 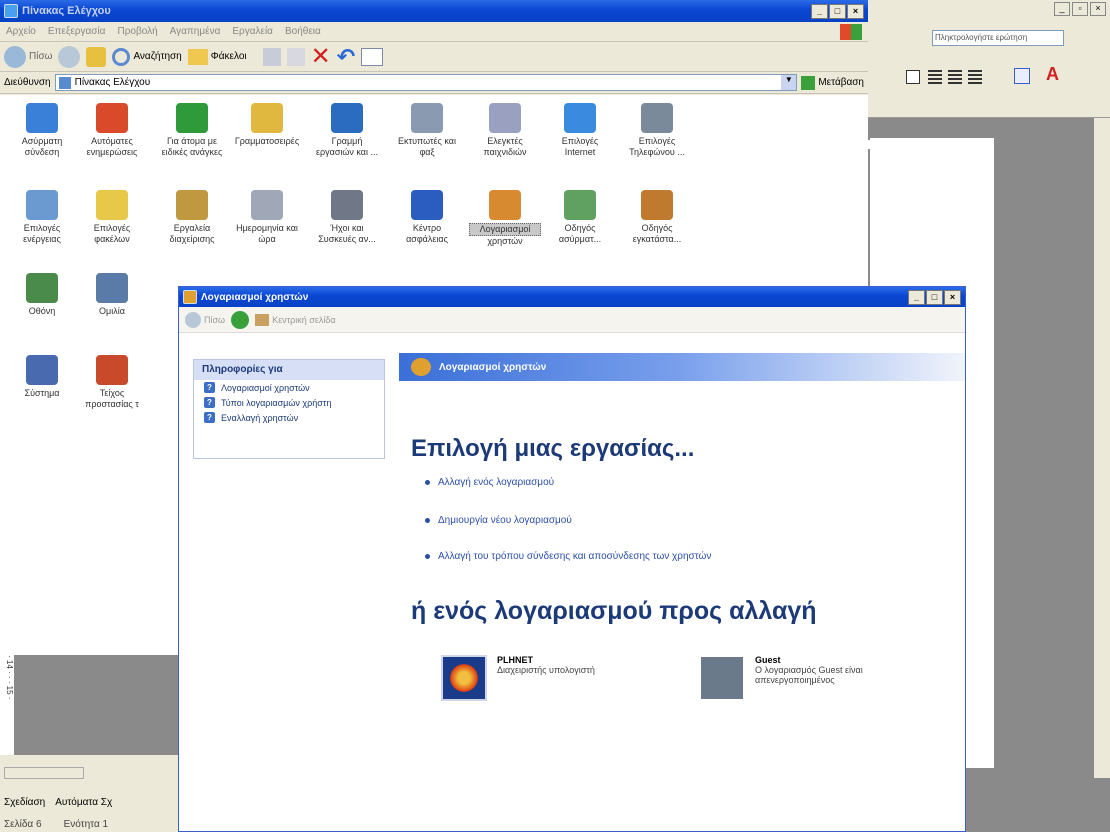 I want to click on account-plhnet: PLHNET Διαχειριστής υπολογιστή, so click(x=518, y=678).